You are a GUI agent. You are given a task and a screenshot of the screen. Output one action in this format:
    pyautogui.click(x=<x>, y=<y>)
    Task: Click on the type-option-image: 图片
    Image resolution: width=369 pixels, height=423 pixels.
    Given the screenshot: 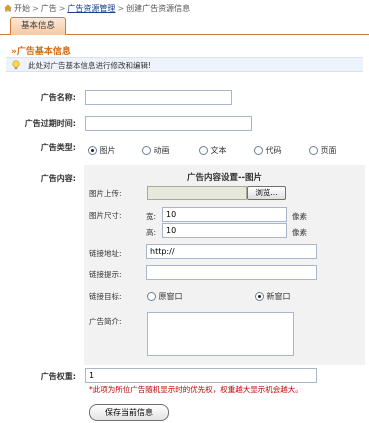 What is the action you would take?
    pyautogui.click(x=102, y=150)
    